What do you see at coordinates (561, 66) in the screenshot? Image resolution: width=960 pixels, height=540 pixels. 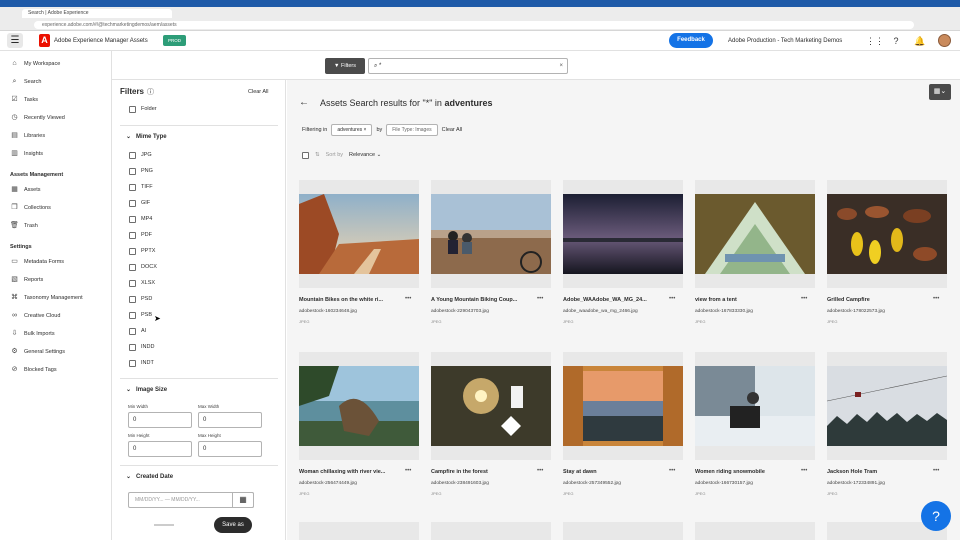 I see `clear-search-icon: ×` at bounding box center [561, 66].